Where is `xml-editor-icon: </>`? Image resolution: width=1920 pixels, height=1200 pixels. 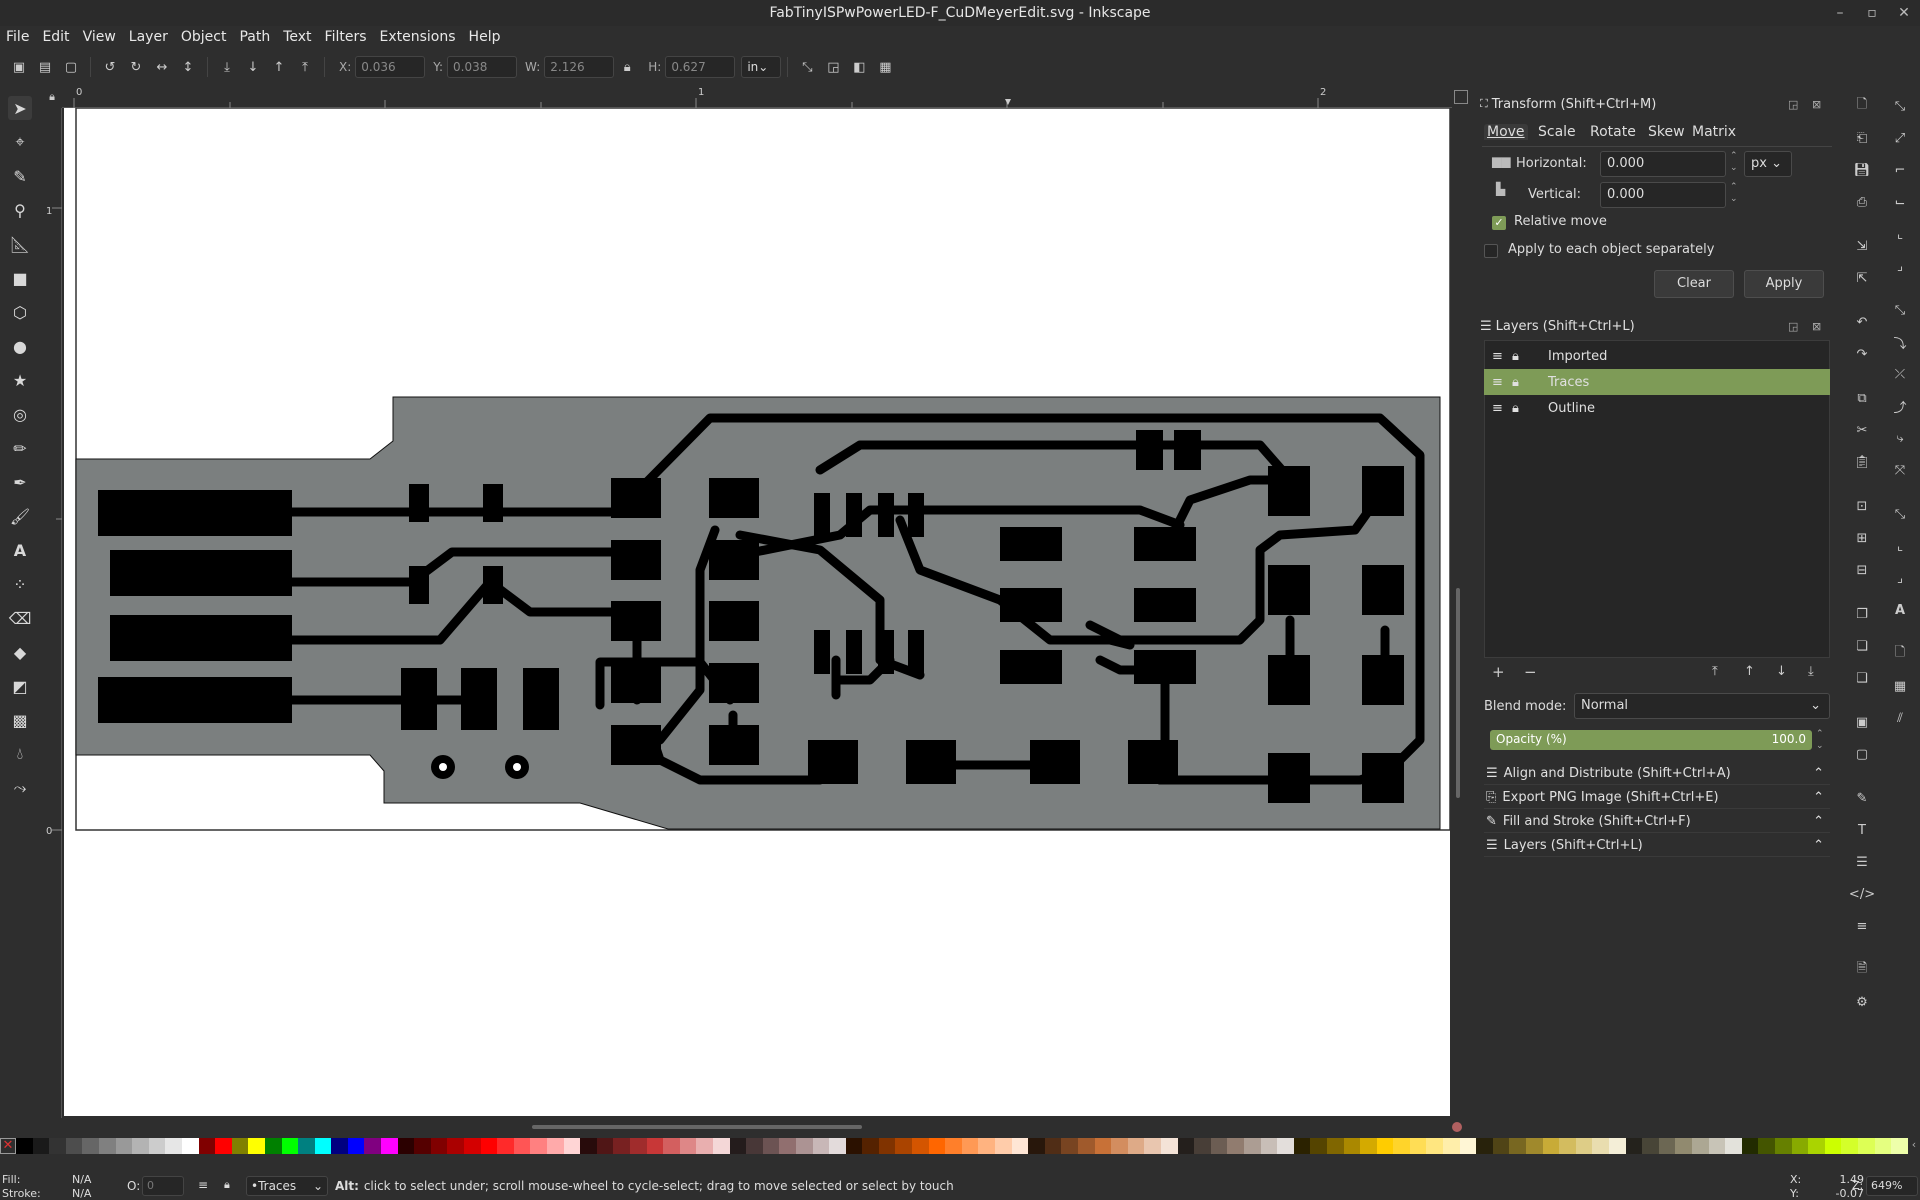
xml-editor-icon: </> is located at coordinates (1862, 894).